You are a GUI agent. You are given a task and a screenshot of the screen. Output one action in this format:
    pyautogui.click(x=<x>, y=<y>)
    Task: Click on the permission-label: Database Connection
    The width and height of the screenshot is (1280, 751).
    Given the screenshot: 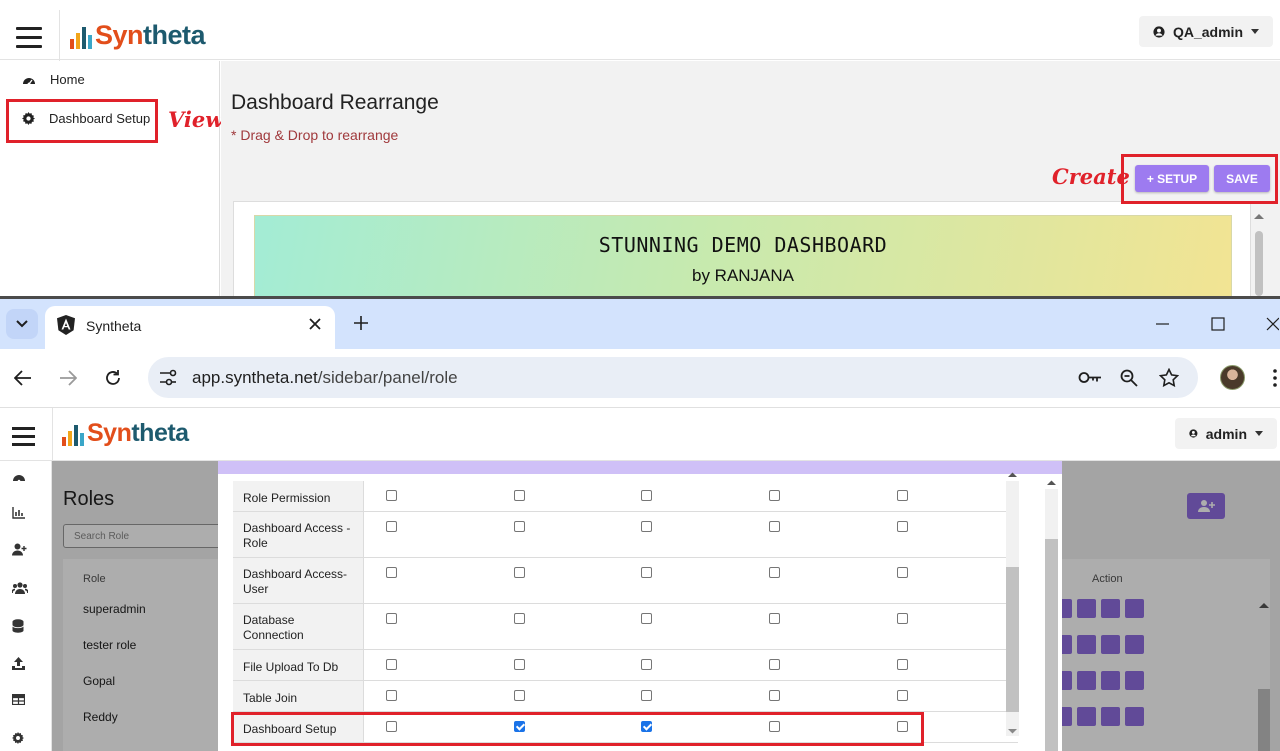 What is the action you would take?
    pyautogui.click(x=298, y=626)
    